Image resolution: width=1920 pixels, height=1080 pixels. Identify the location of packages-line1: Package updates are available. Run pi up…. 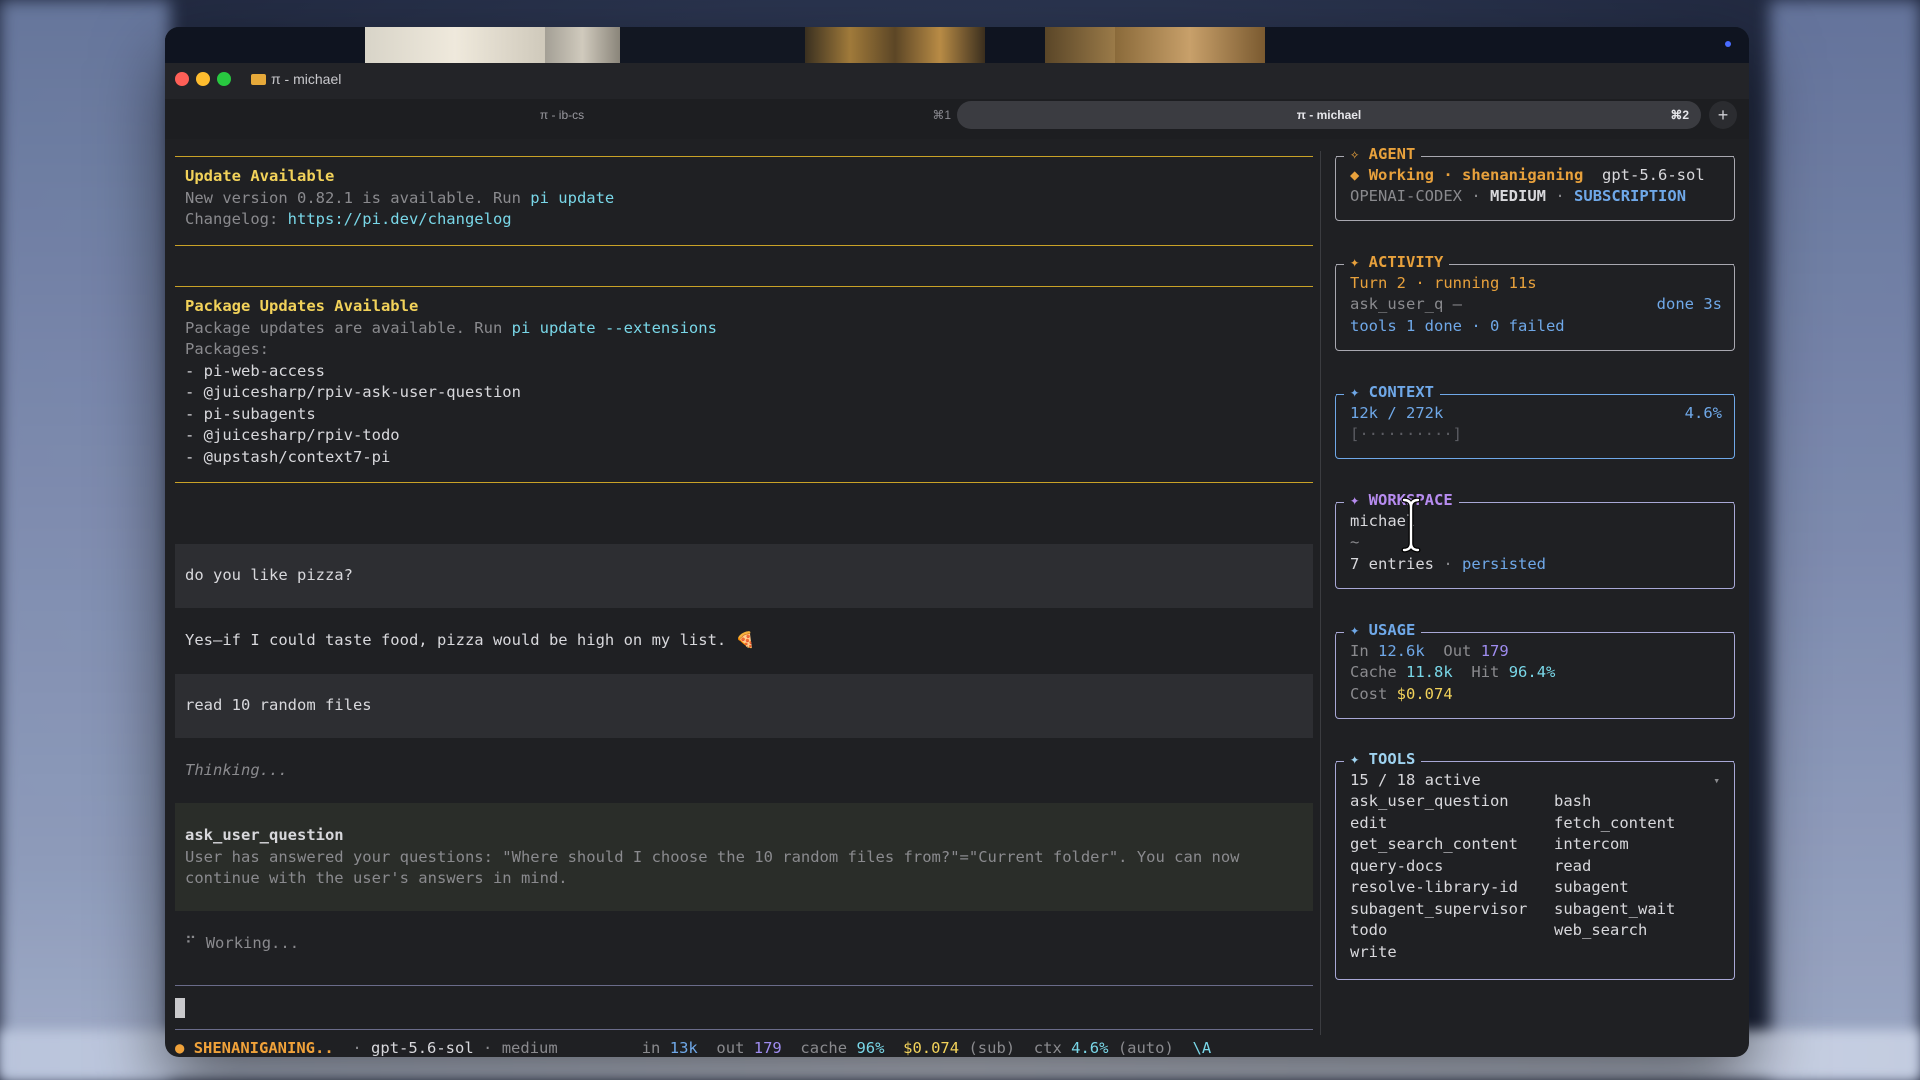
(451, 328).